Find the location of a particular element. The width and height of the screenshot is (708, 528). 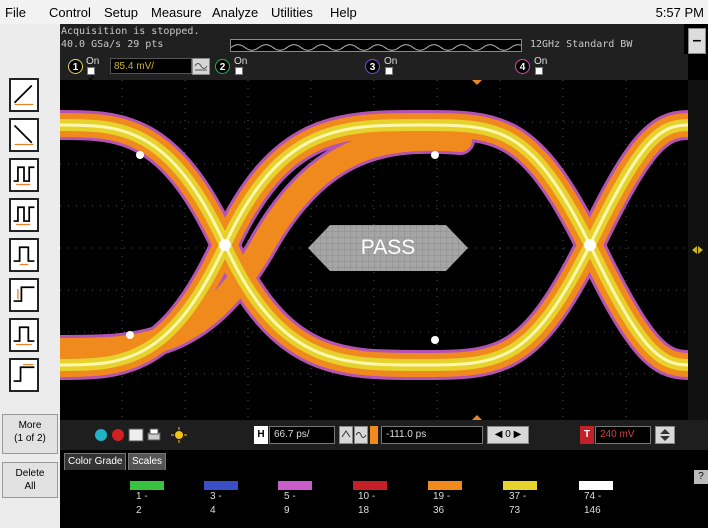

pass-label: PASS is located at coordinates (388, 247).